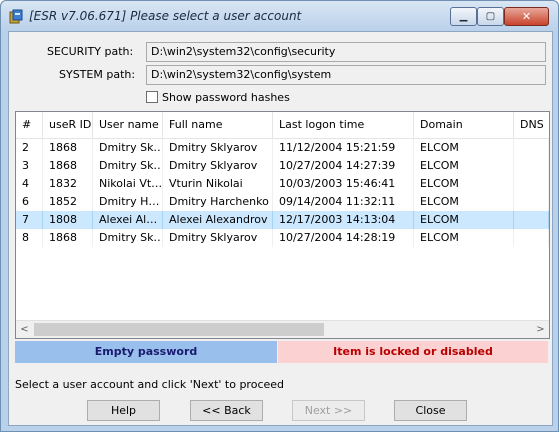  Describe the element at coordinates (68, 220) in the screenshot. I see `cell-user-id: 1808` at that location.